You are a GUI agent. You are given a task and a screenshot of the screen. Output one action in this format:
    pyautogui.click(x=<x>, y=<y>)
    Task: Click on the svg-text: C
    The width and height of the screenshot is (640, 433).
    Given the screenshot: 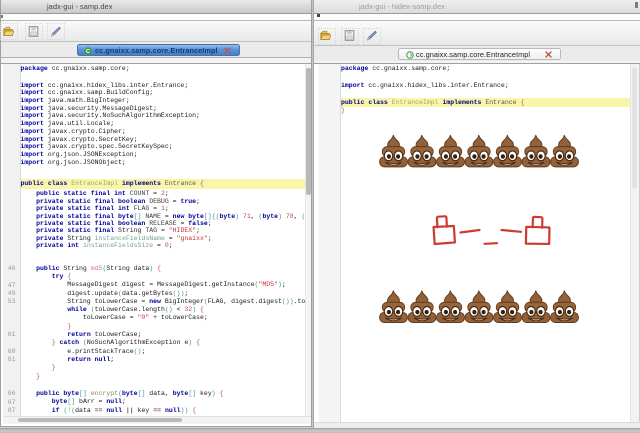 What is the action you would take?
    pyautogui.click(x=88, y=52)
    